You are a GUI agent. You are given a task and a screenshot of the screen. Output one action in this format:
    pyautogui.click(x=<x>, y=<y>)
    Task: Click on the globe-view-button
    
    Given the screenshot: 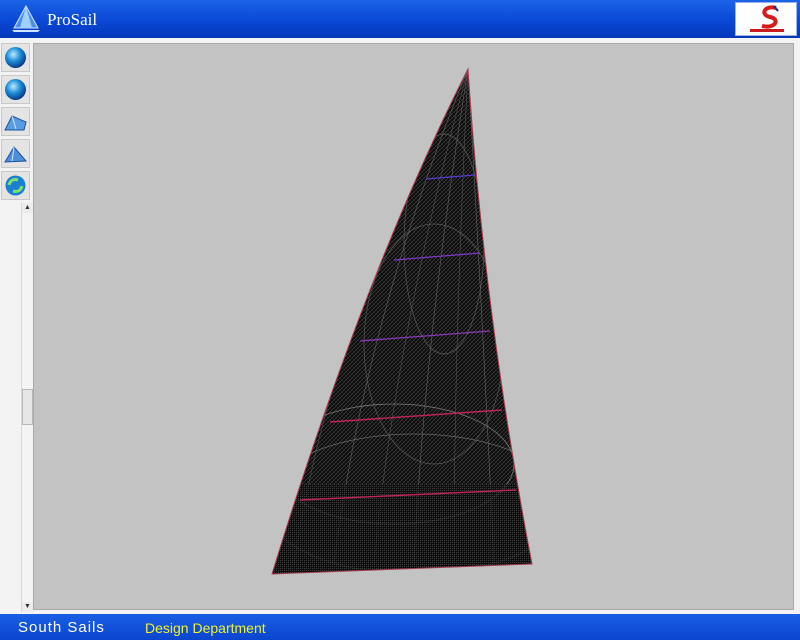 What is the action you would take?
    pyautogui.click(x=15, y=57)
    